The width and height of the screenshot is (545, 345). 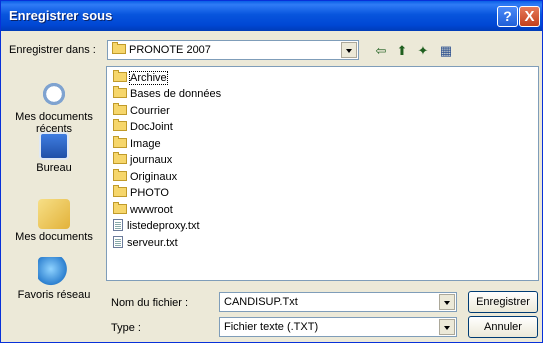 What do you see at coordinates (150, 303) in the screenshot?
I see `filename-label: Nom du fichier :` at bounding box center [150, 303].